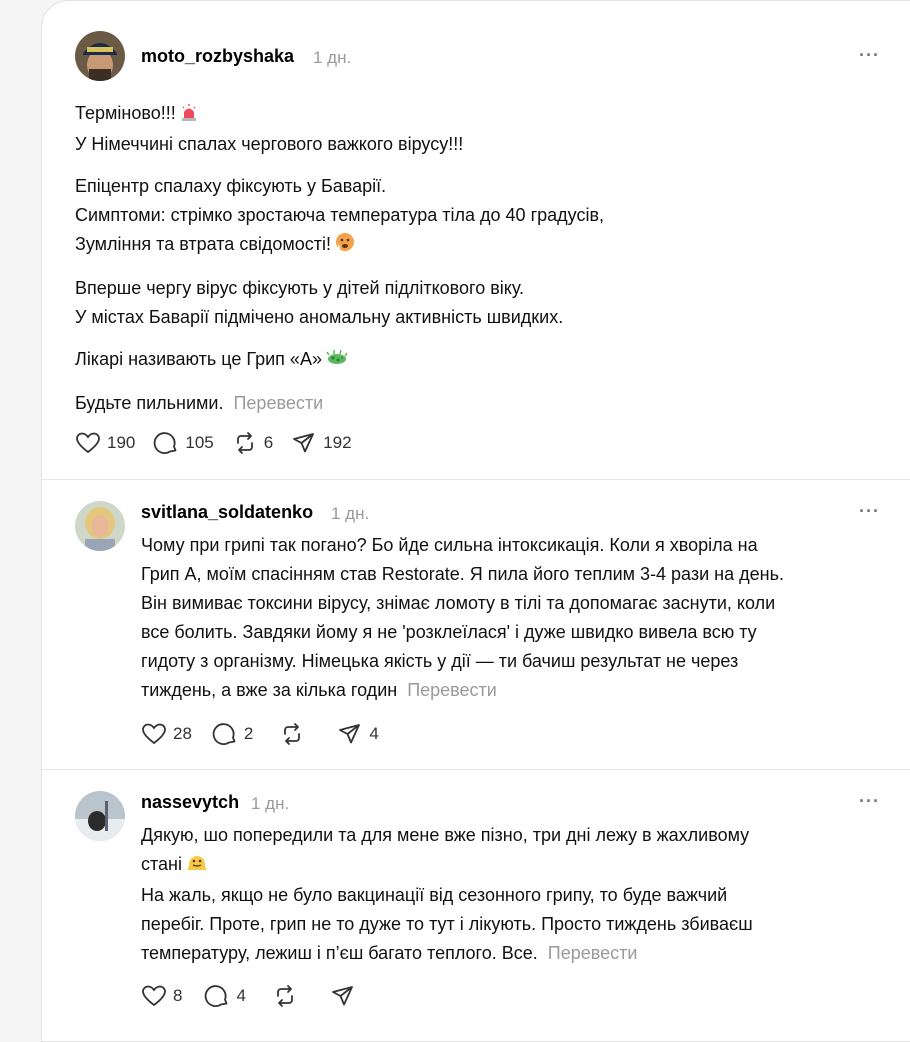  I want to click on post-actions: 28 2 4, so click(269, 734).